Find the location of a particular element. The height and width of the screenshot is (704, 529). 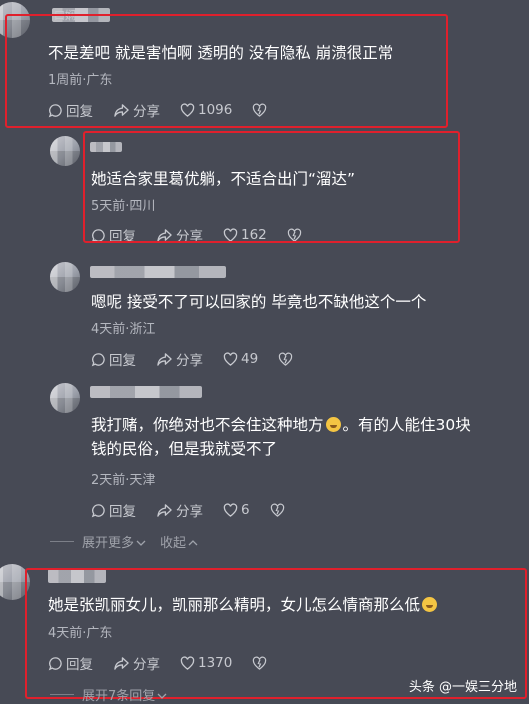

comment-actions: 回复 分享 49 is located at coordinates (193, 359).